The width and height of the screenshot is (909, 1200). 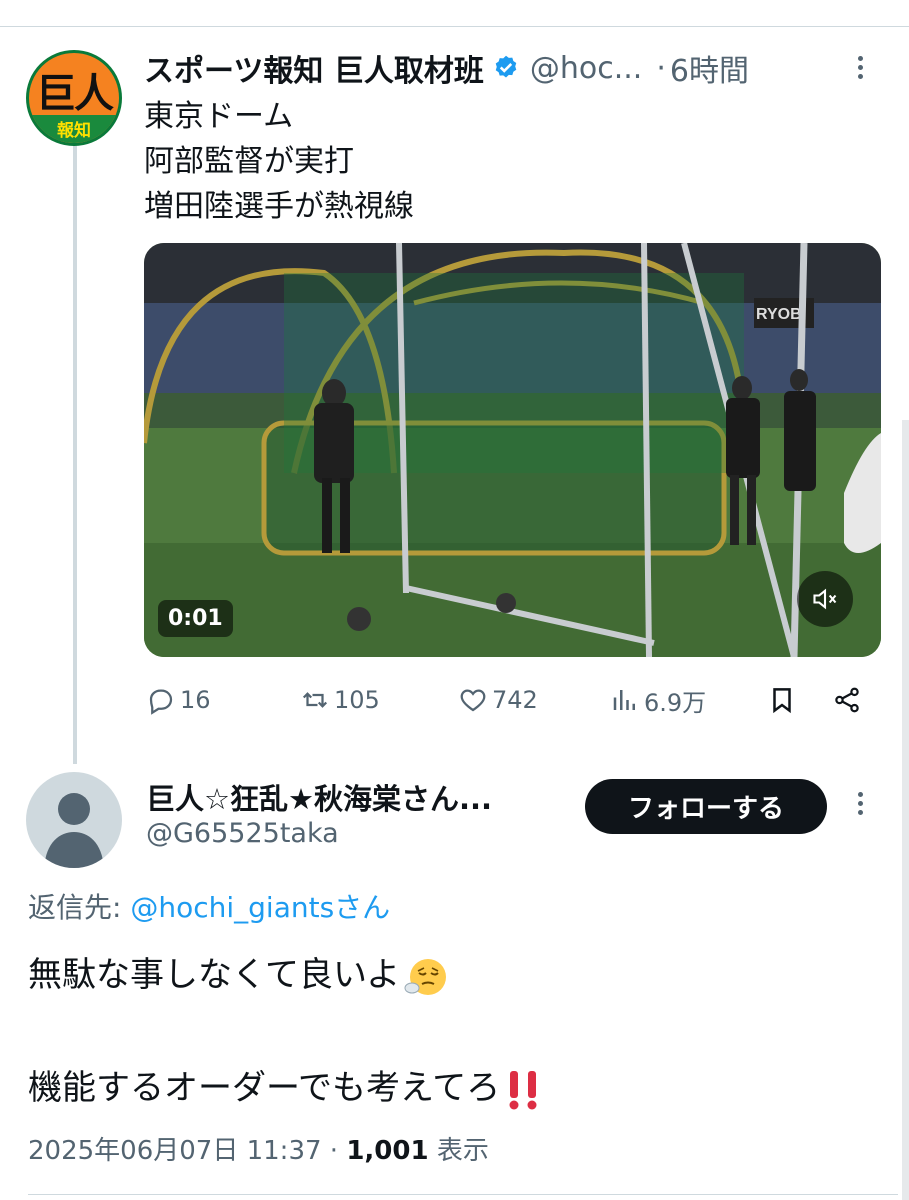 What do you see at coordinates (264, 1088) in the screenshot?
I see `reply-text: 機能するオーダーでも考えてろ` at bounding box center [264, 1088].